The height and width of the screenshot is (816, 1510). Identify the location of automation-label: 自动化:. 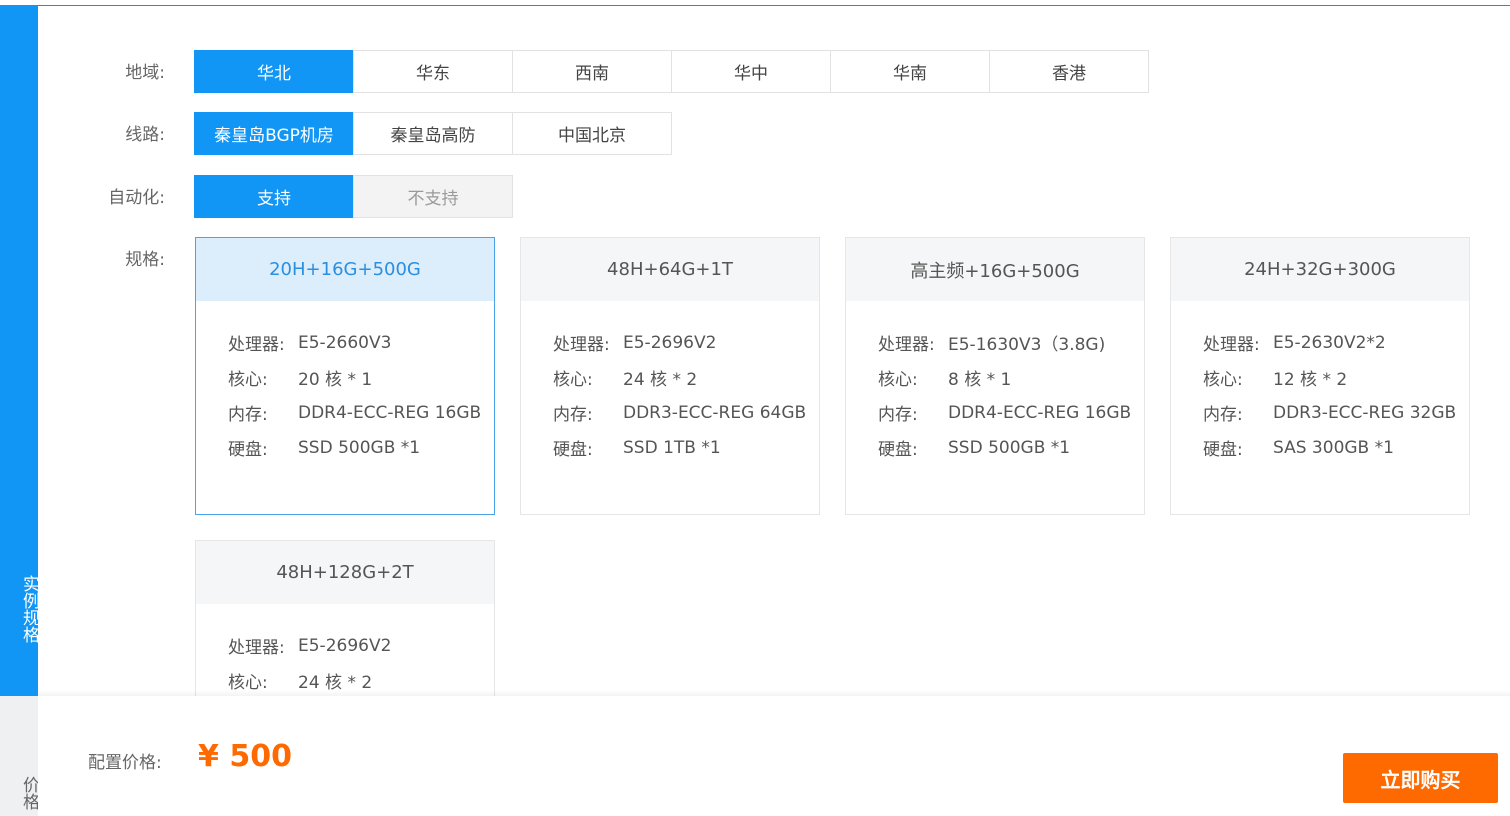
(136, 198).